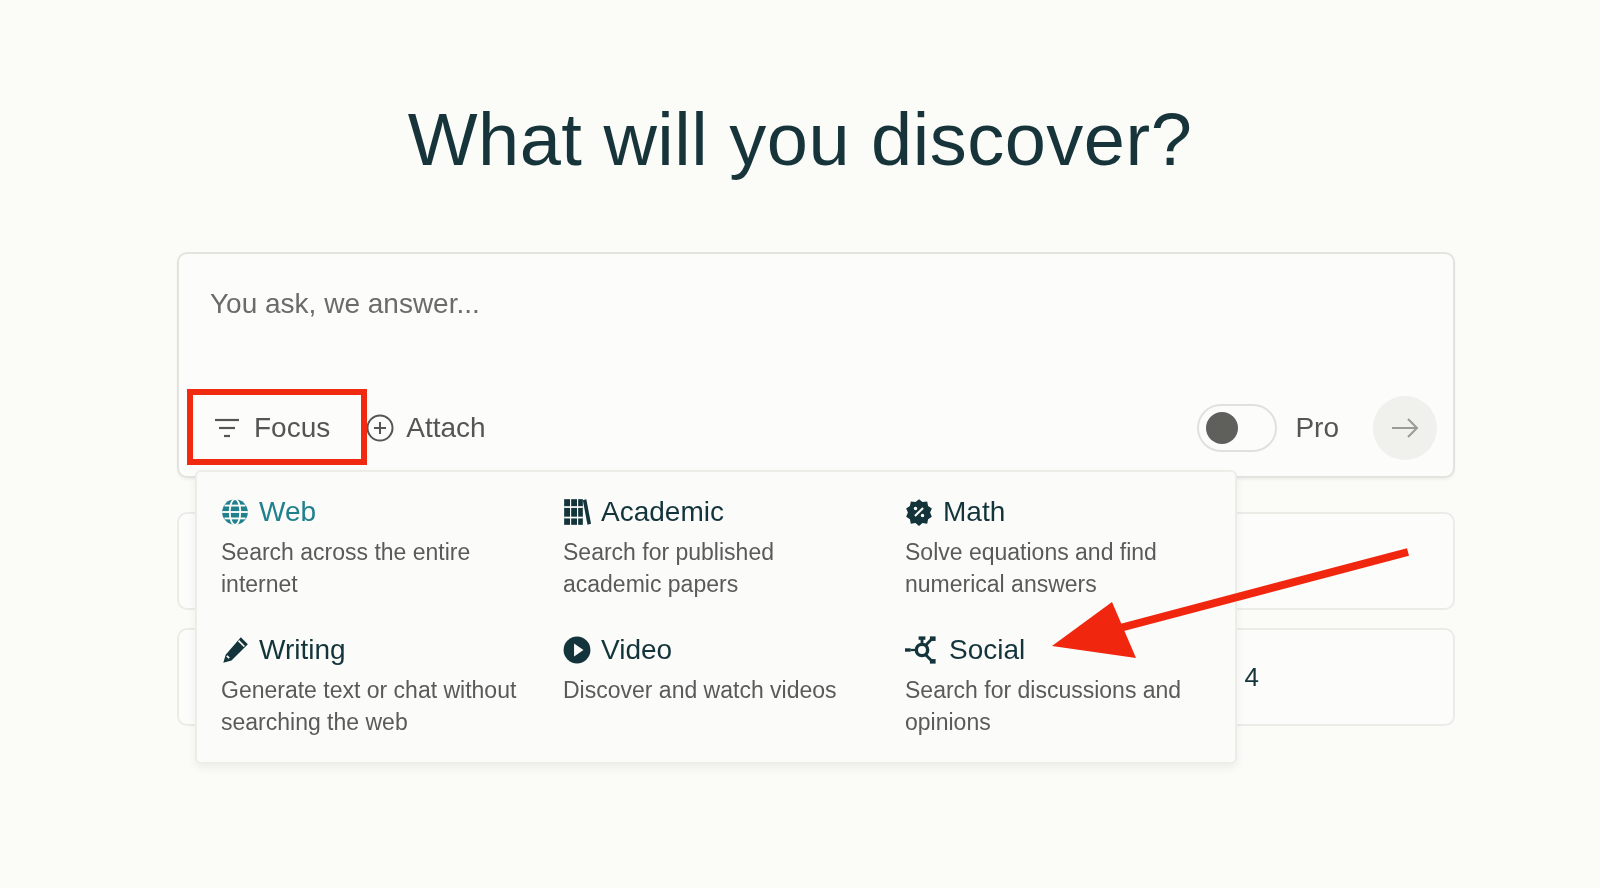 This screenshot has width=1600, height=888. I want to click on focus-option: Math Solve equations and find numerical answers, so click(1076, 563).